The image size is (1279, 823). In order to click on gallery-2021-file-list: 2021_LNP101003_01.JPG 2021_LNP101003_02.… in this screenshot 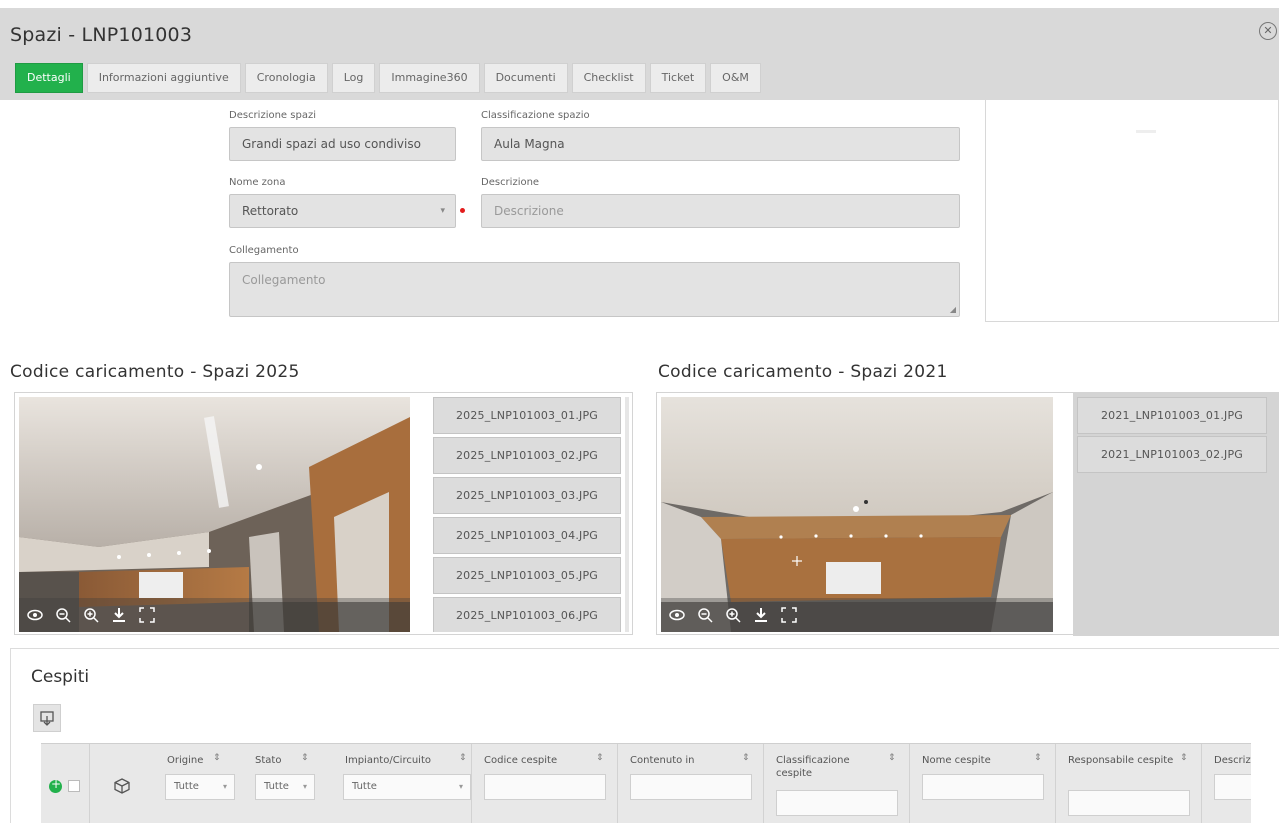, I will do `click(1176, 514)`.